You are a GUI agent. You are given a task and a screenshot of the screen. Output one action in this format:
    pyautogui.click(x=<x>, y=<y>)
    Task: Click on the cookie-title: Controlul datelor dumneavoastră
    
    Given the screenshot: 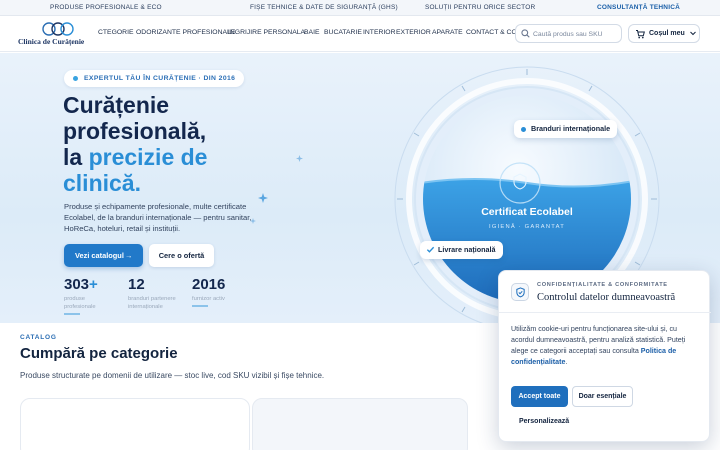 What is the action you would take?
    pyautogui.click(x=606, y=297)
    